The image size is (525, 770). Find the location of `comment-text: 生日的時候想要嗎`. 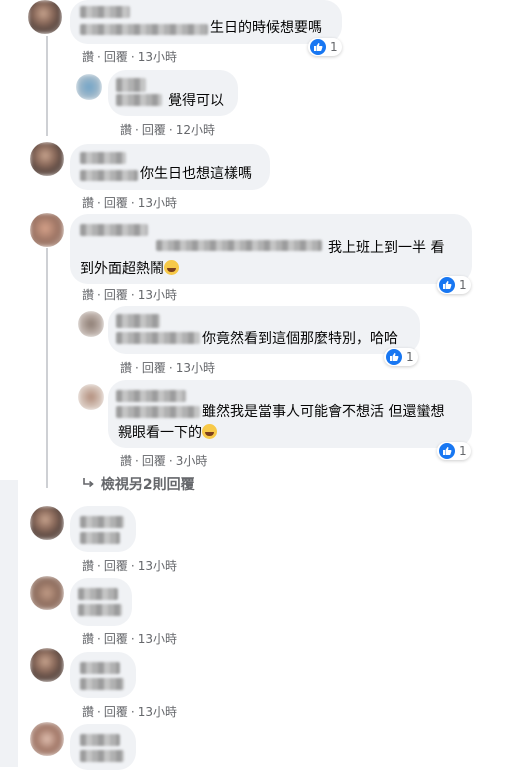

comment-text: 生日的時候想要嗎 is located at coordinates (266, 28).